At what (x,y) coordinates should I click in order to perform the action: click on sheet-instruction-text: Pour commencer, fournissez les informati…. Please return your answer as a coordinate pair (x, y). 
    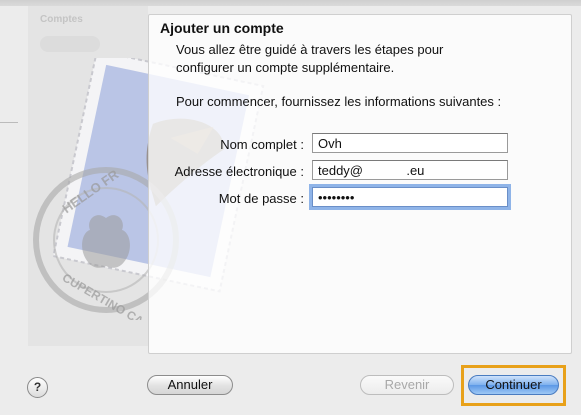
    Looking at the image, I should click on (339, 101).